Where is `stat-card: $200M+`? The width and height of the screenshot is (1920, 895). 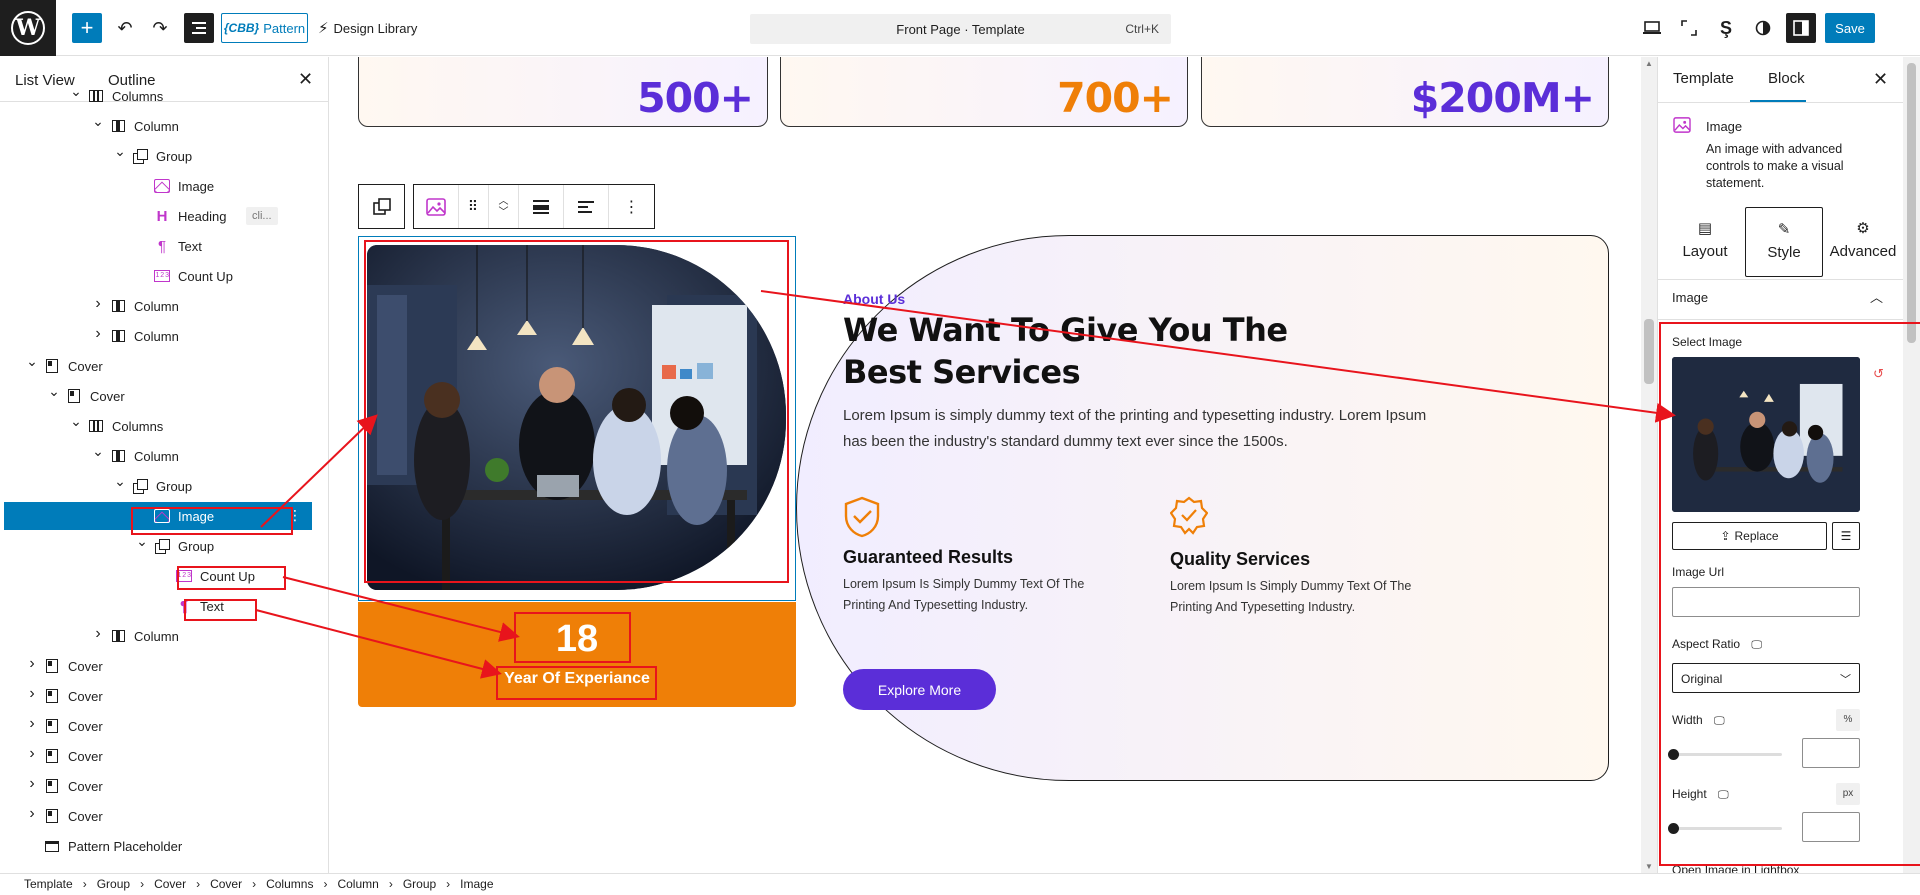 stat-card: $200M+ is located at coordinates (1405, 92).